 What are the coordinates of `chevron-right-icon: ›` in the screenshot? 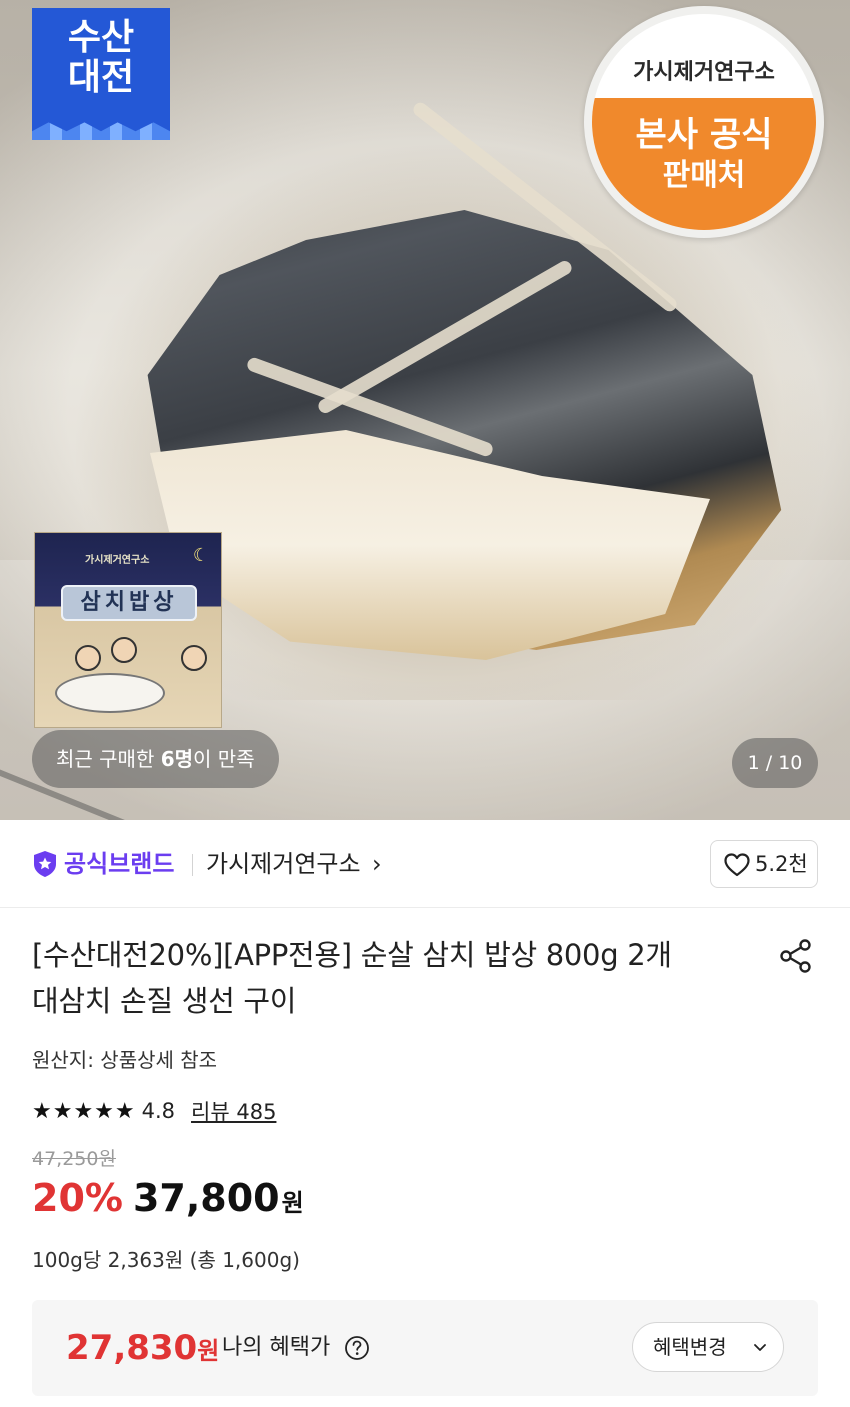 It's located at (377, 864).